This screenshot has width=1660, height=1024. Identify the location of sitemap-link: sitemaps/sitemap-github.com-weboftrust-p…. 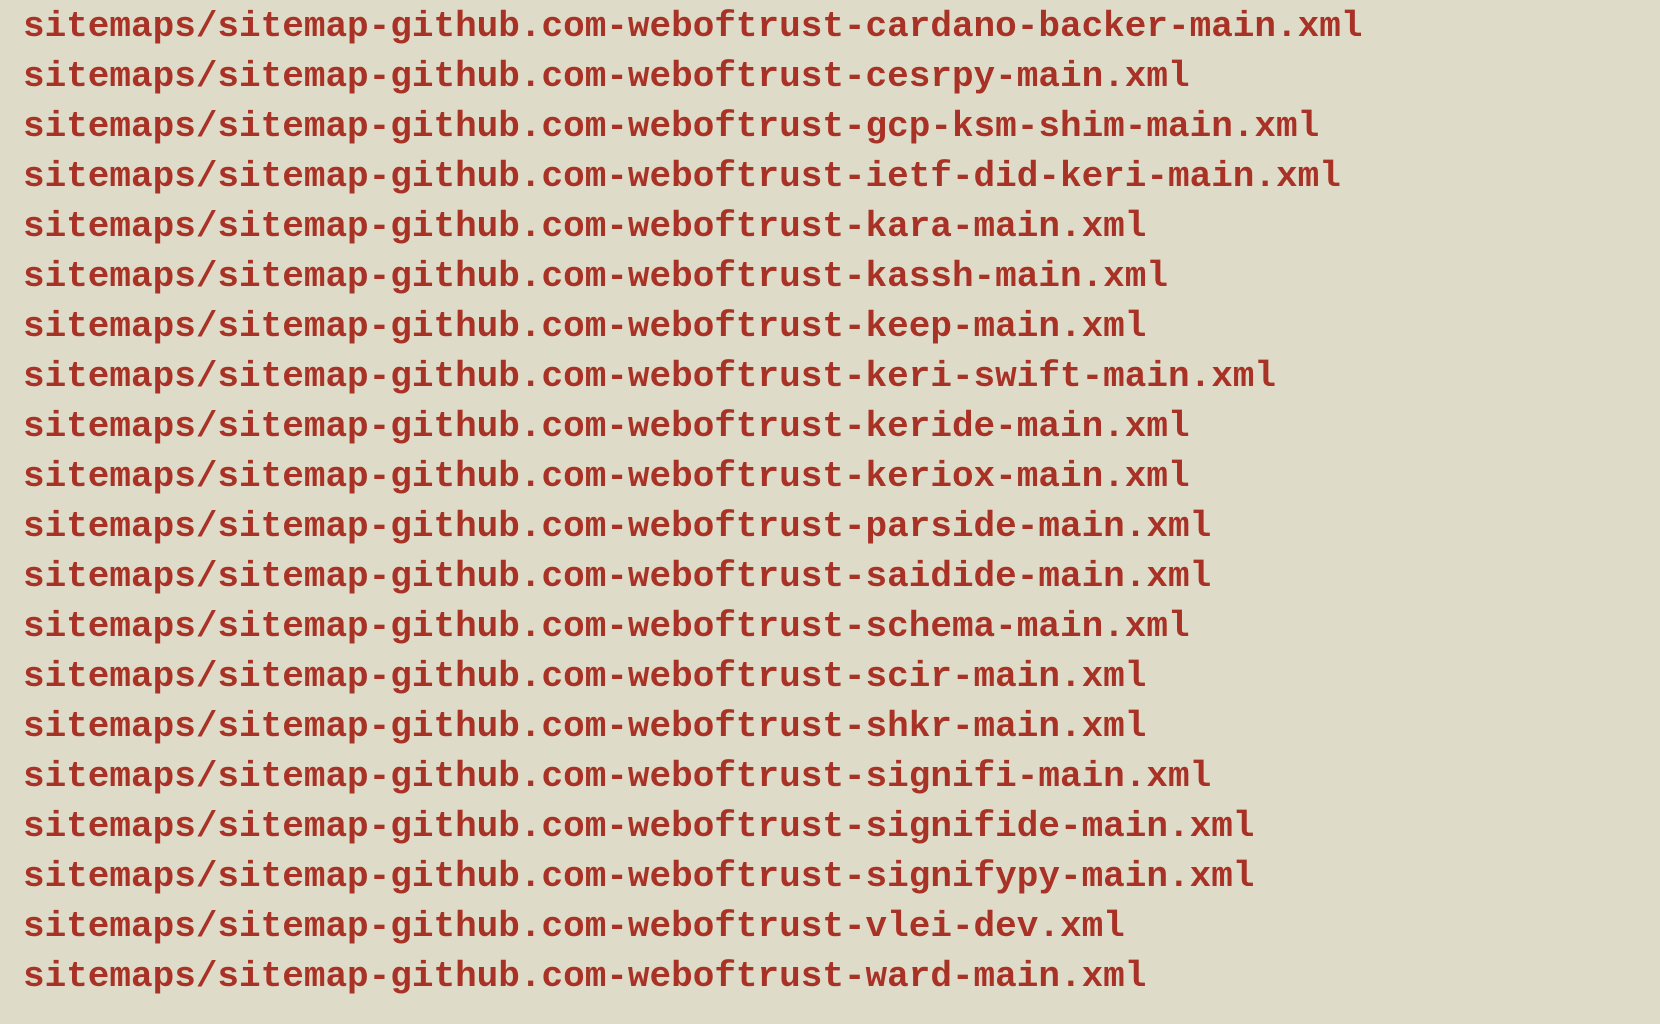
(617, 526).